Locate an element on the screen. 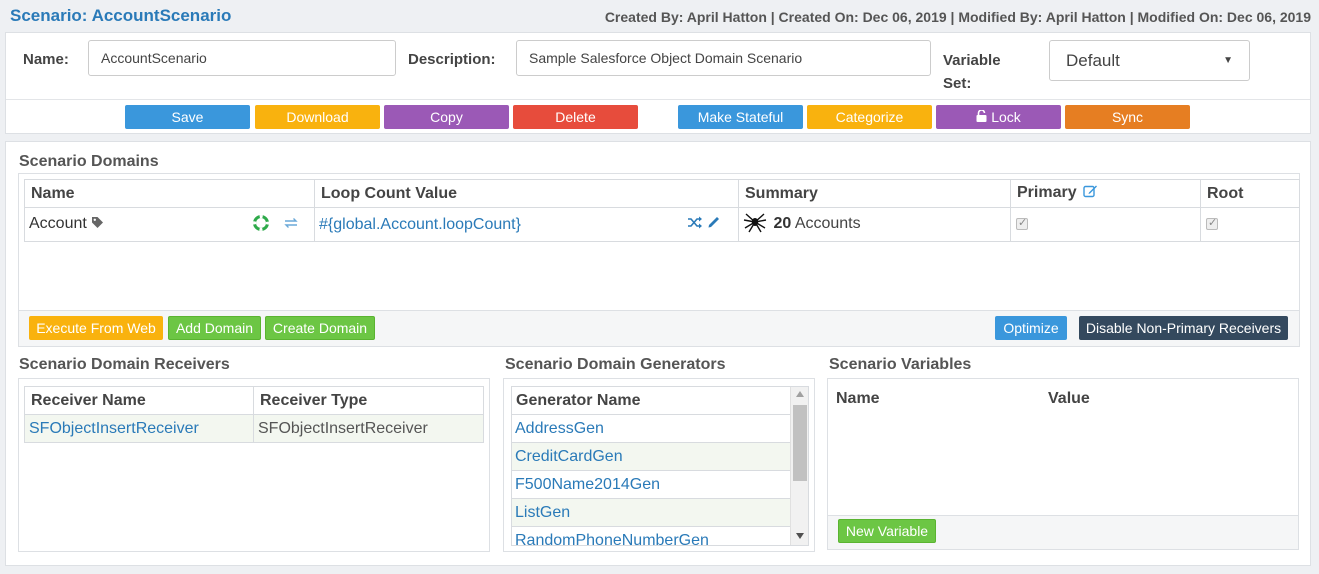 This screenshot has height=574, width=1319. save-button: Save is located at coordinates (187, 117).